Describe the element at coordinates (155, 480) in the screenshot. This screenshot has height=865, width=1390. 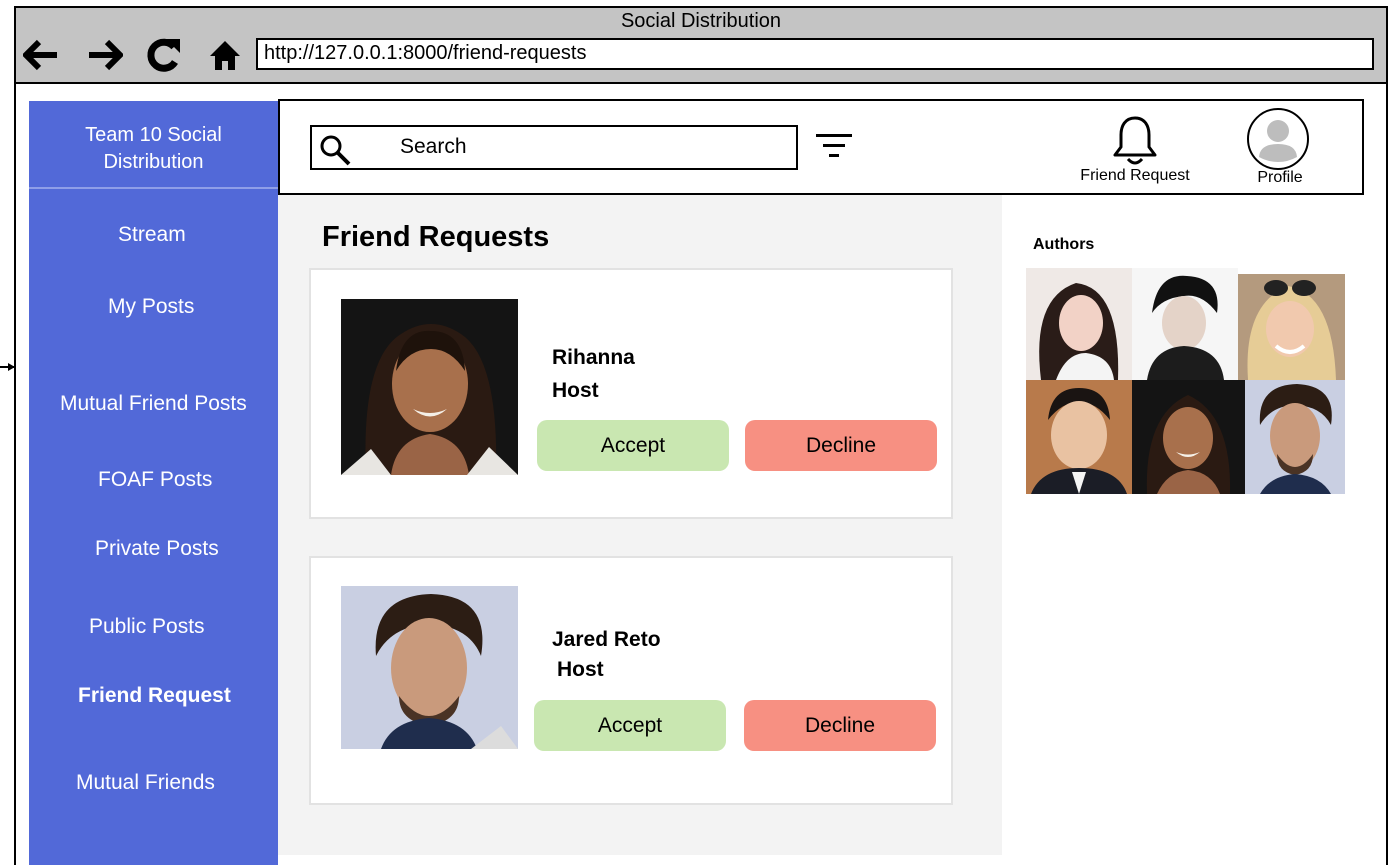
I see `sidebar-item-foaf-posts: FOAF Posts` at that location.